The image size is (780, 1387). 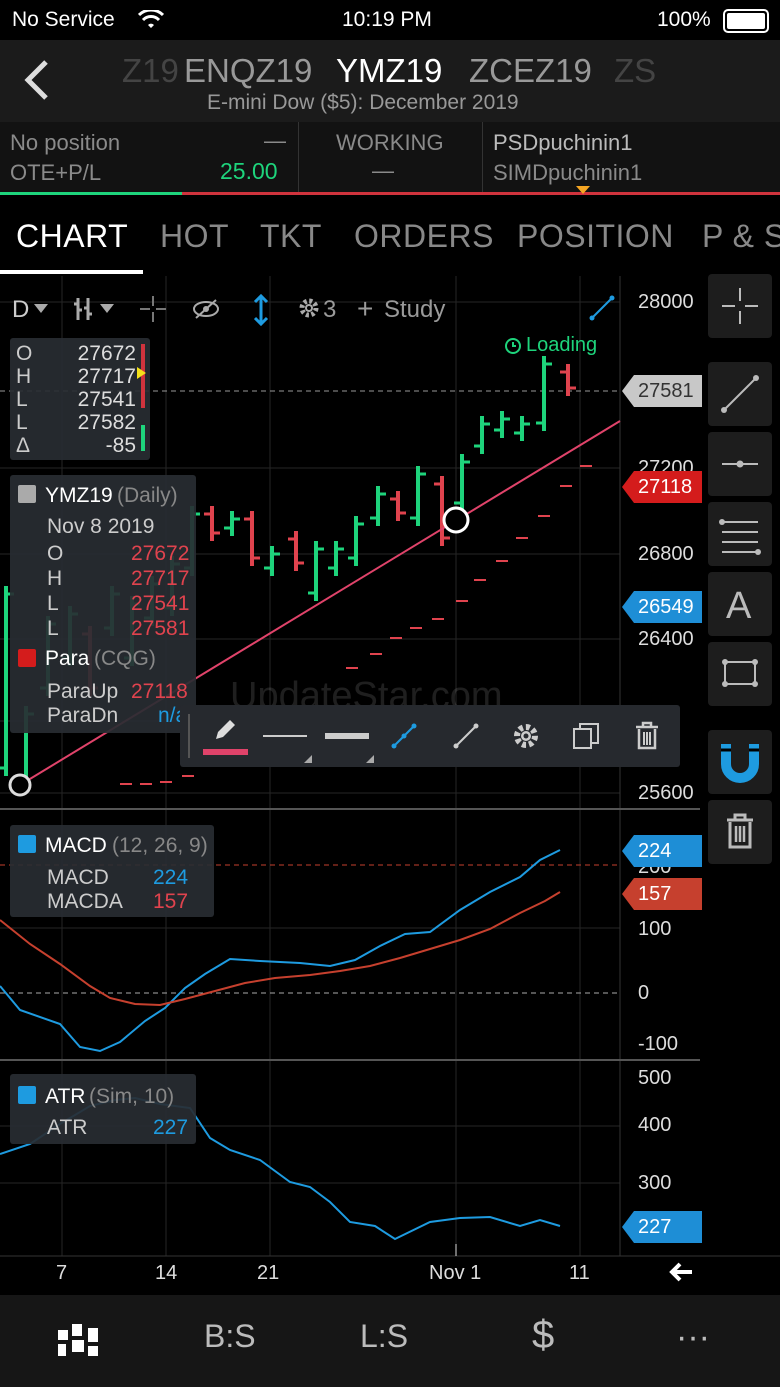 I want to click on more-nav: ···, so click(x=693, y=1337).